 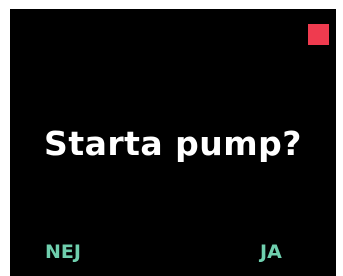 What do you see at coordinates (63, 252) in the screenshot?
I see `no-button: NEJ` at bounding box center [63, 252].